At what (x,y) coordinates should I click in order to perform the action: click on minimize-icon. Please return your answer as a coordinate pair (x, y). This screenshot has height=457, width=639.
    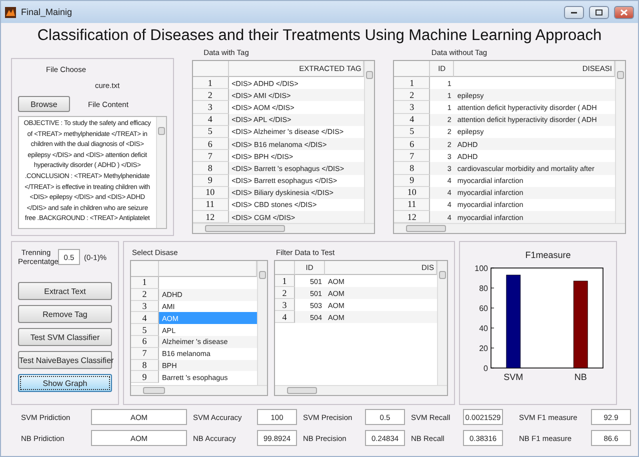
    Looking at the image, I should click on (574, 12).